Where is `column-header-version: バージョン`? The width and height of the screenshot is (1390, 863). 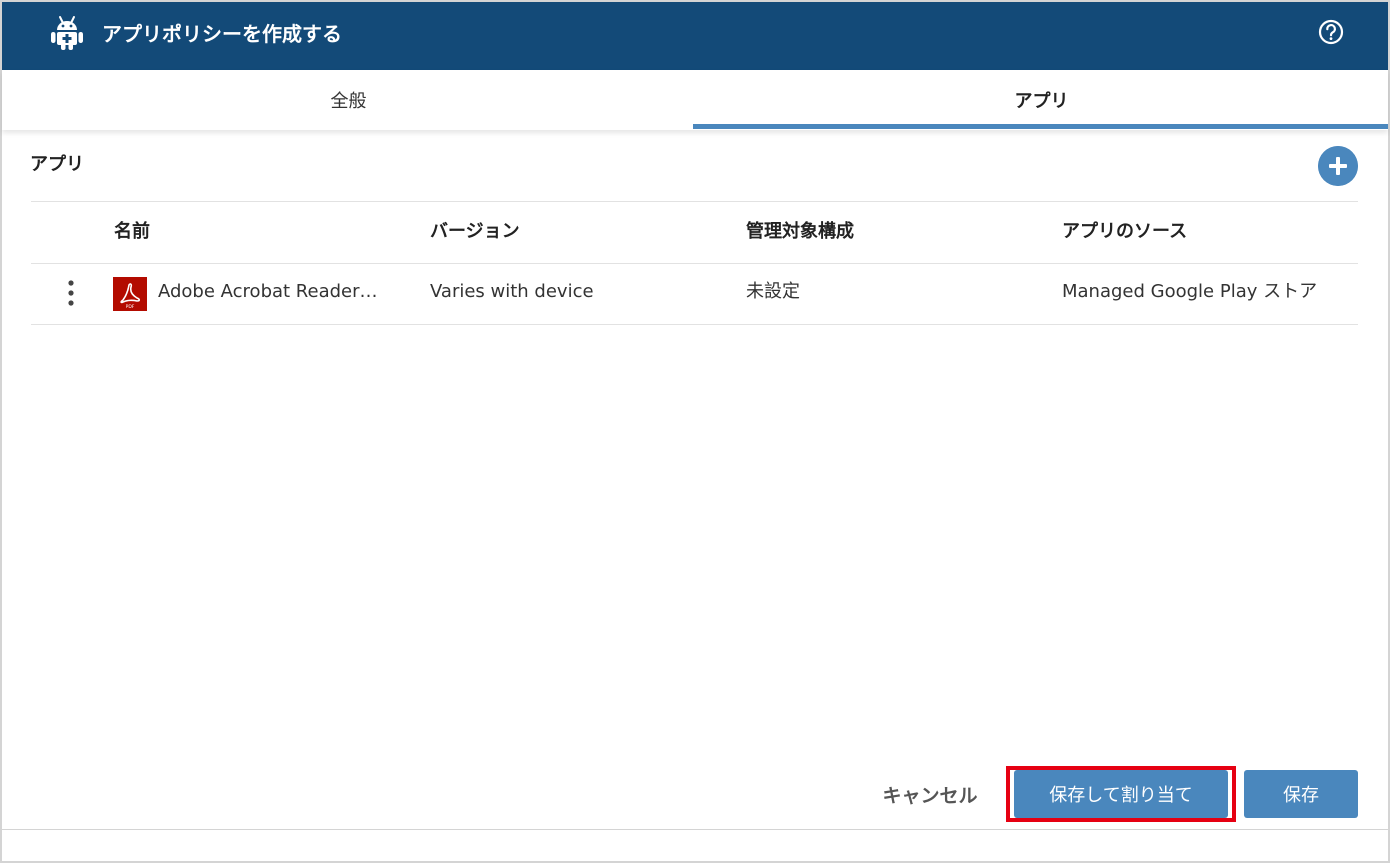 column-header-version: バージョン is located at coordinates (475, 231).